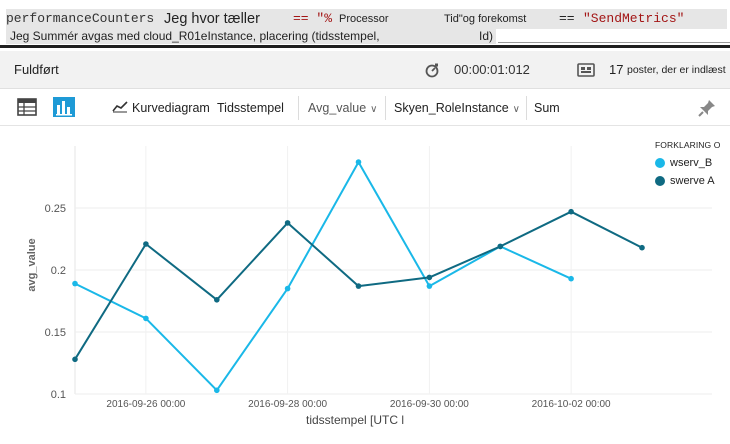 Image resolution: width=730 pixels, height=444 pixels. I want to click on aggregation-label: Sum, so click(547, 108).